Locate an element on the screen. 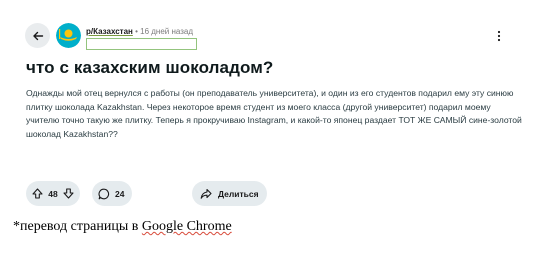 The width and height of the screenshot is (539, 261). more-options-button is located at coordinates (499, 36).